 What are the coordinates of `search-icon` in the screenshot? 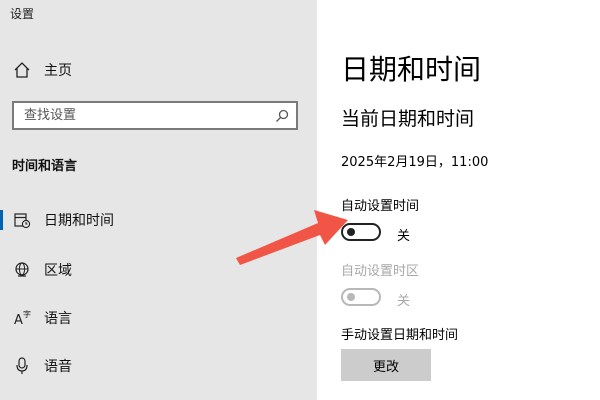 It's located at (282, 116).